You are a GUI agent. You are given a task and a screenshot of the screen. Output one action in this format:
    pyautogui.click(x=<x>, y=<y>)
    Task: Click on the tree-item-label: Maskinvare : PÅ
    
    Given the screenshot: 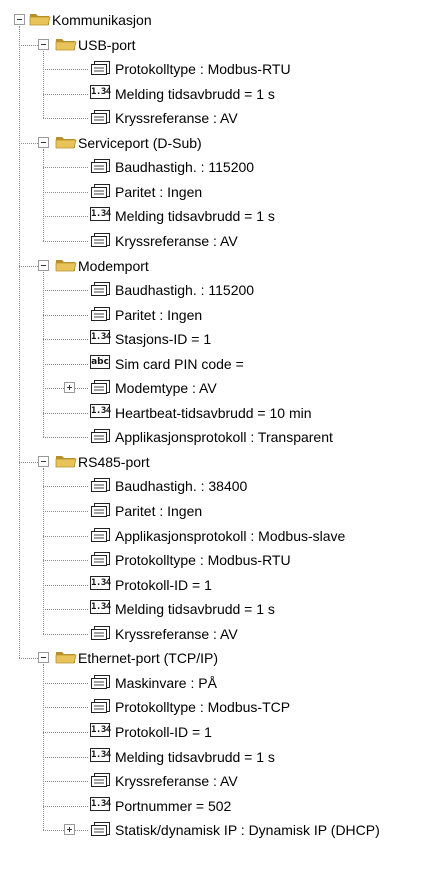 What is the action you would take?
    pyautogui.click(x=166, y=682)
    